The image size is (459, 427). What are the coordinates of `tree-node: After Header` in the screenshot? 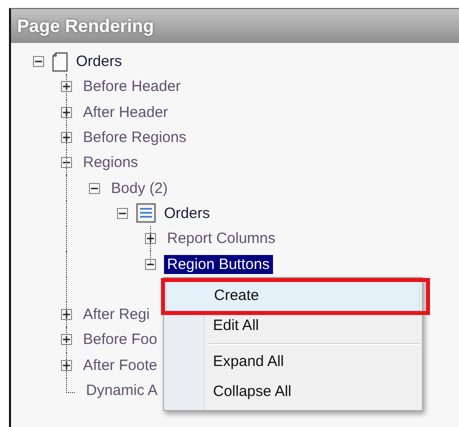 It's located at (126, 112).